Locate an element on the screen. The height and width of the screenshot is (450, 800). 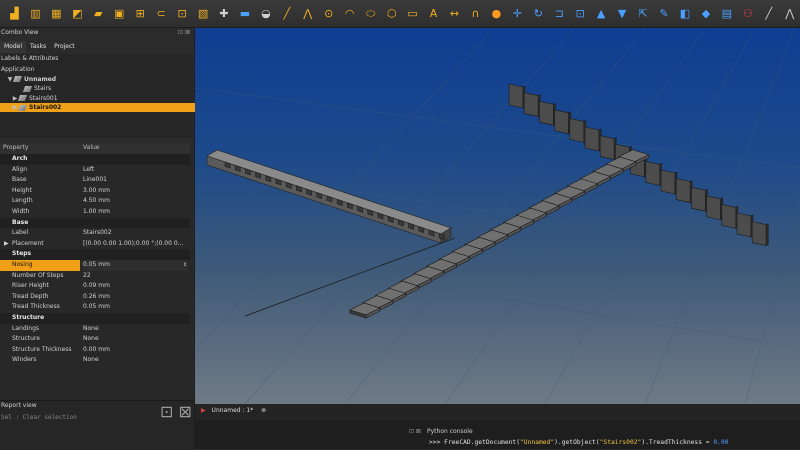
arc-icon: ◠ is located at coordinates (349, 14).